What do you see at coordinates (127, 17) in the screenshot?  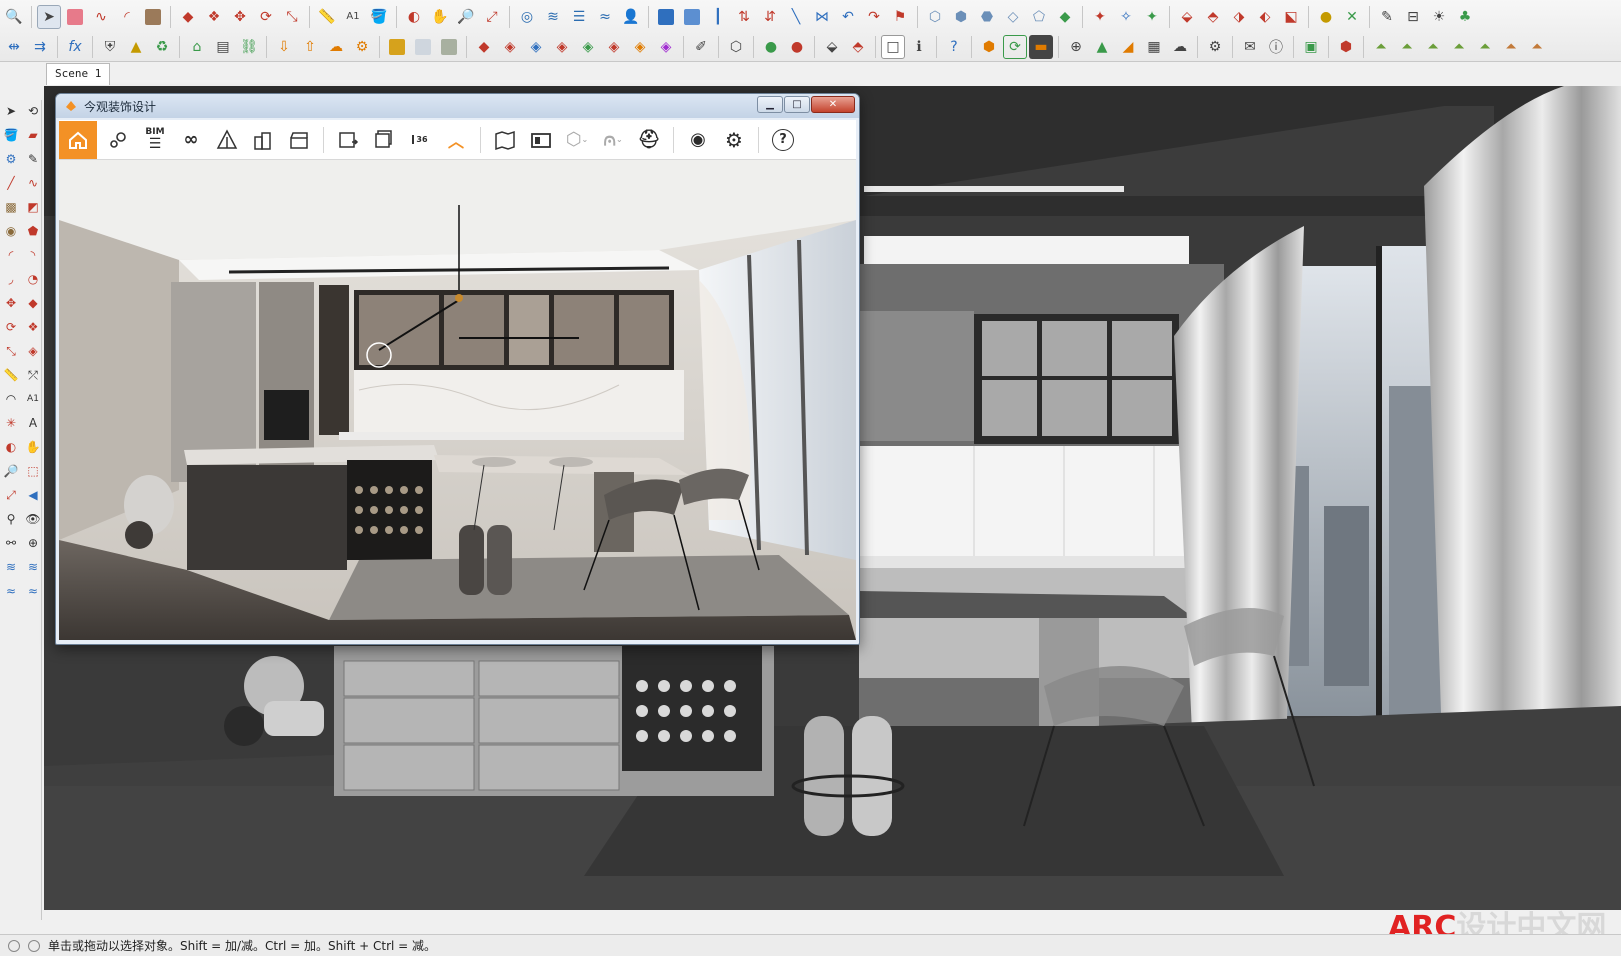 I see `arc-icon: ◜` at bounding box center [127, 17].